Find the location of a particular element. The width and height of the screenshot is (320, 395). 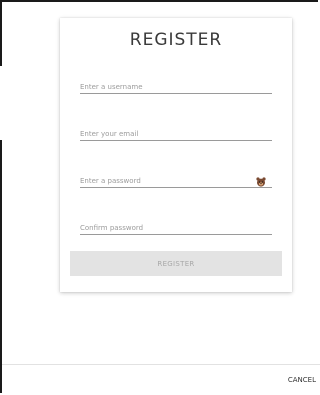

confirm-password-field is located at coordinates (176, 226).